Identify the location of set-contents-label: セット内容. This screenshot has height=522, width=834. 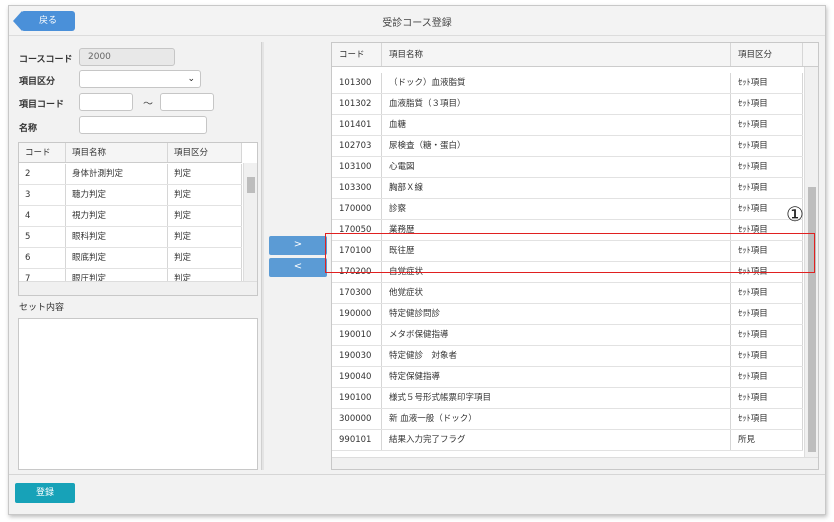
(42, 308).